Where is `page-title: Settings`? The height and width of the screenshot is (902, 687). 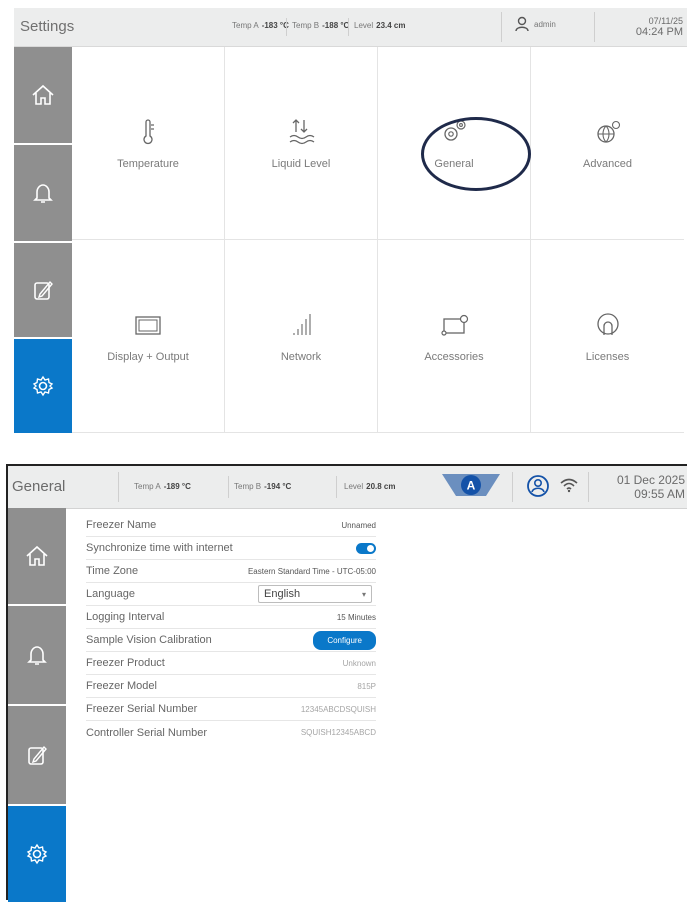 page-title: Settings is located at coordinates (47, 26).